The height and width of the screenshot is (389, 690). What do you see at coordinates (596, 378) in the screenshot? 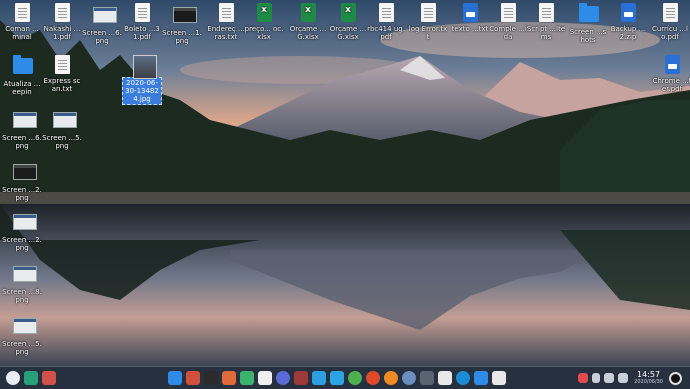
I see `volume-icon` at bounding box center [596, 378].